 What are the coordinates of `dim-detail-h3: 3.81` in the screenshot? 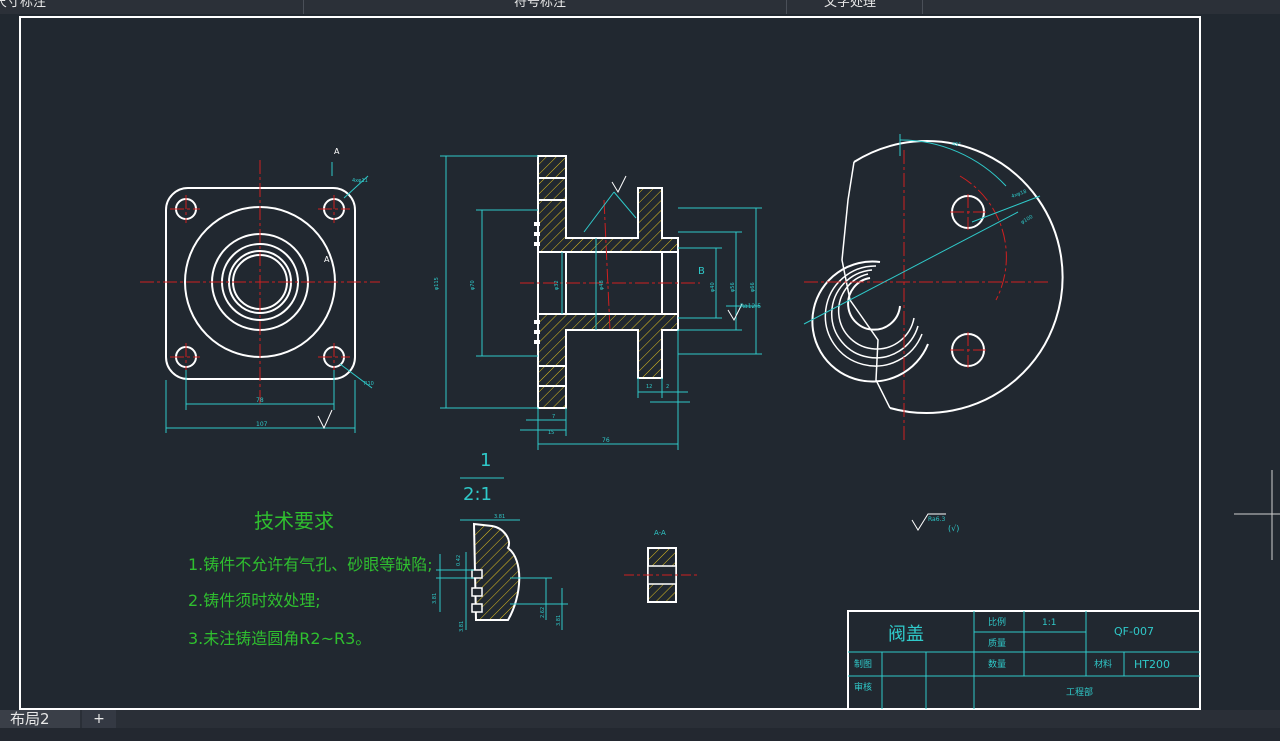 It's located at (462, 626).